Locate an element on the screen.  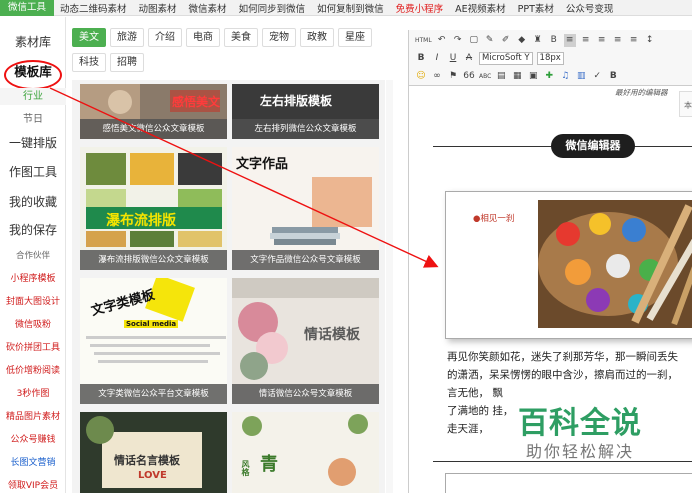
music-icon: ♫ is located at coordinates (565, 76).